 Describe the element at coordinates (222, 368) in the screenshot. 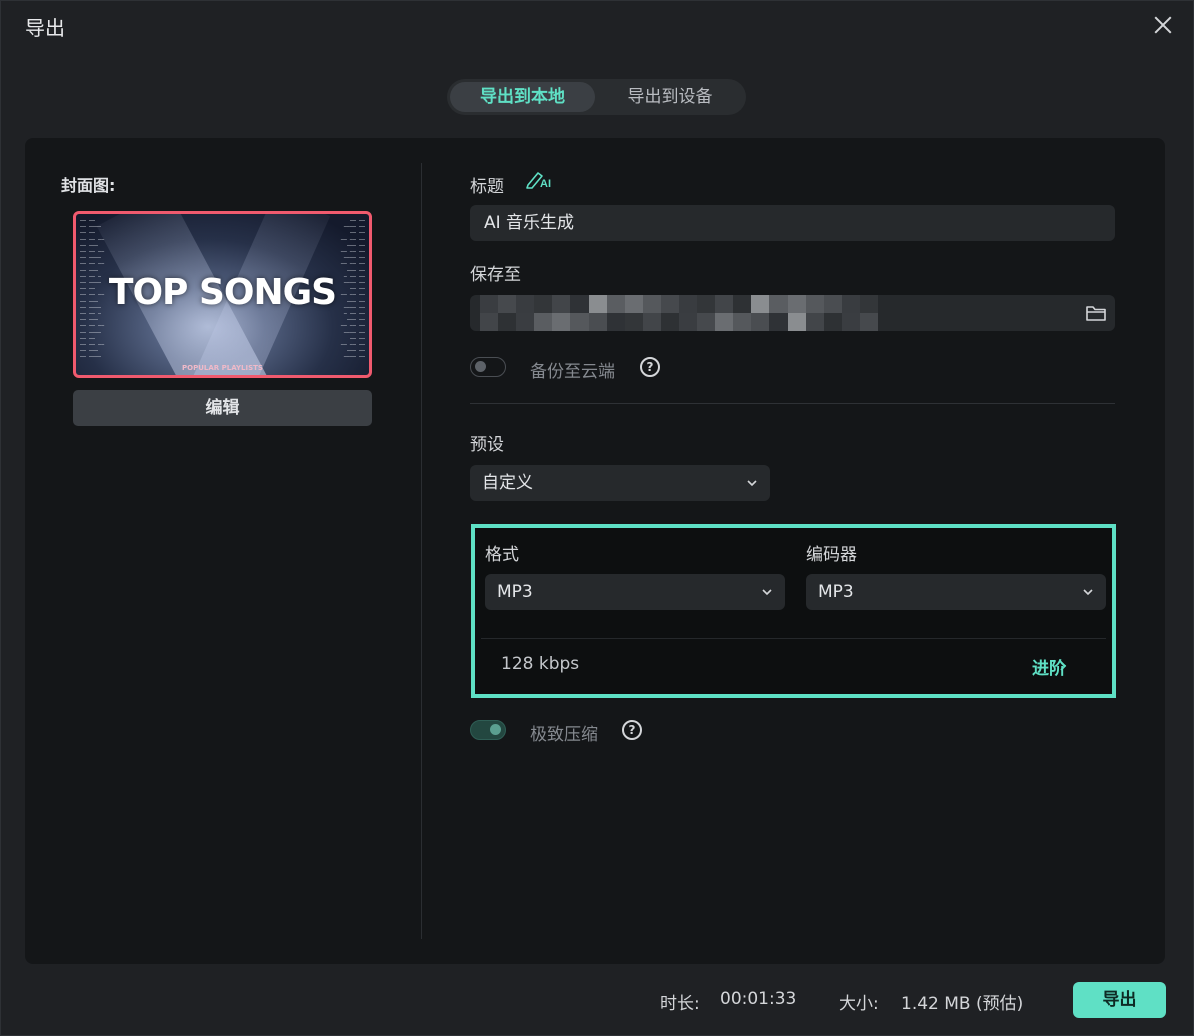

I see `cover-subline: POPULAR PLAYLISTS` at that location.